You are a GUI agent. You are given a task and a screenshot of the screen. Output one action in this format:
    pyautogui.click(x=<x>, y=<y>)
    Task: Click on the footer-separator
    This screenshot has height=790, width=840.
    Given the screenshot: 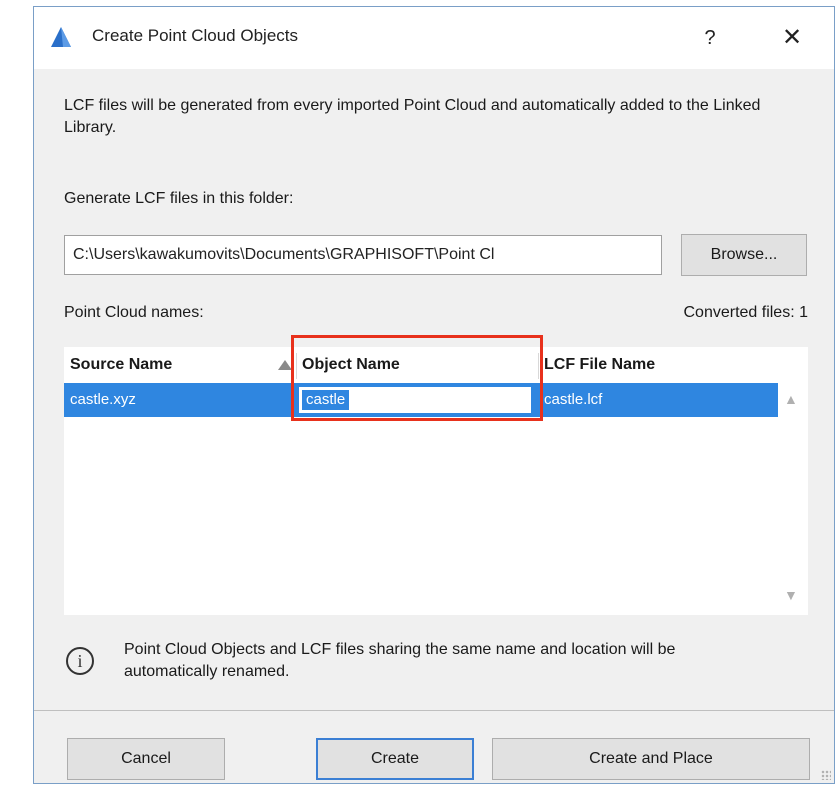 What is the action you would take?
    pyautogui.click(x=434, y=710)
    